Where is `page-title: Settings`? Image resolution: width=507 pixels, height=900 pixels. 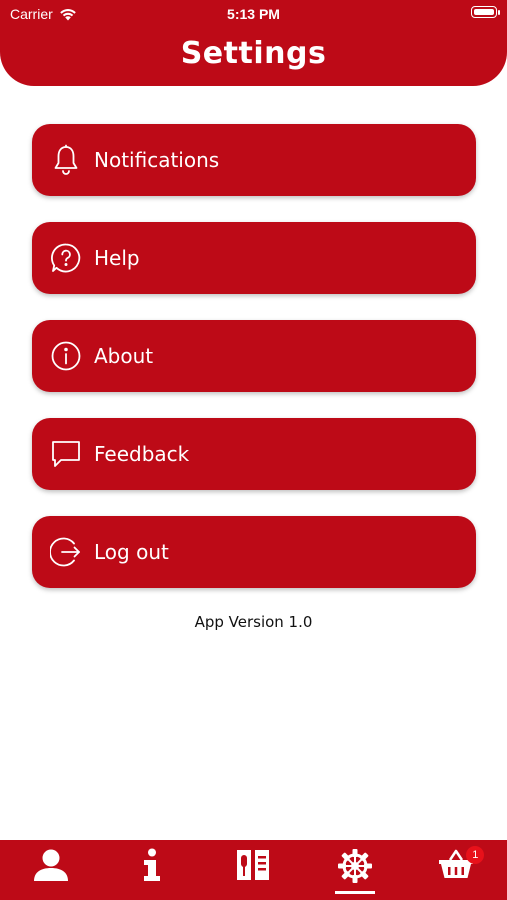
page-title: Settings is located at coordinates (253, 53).